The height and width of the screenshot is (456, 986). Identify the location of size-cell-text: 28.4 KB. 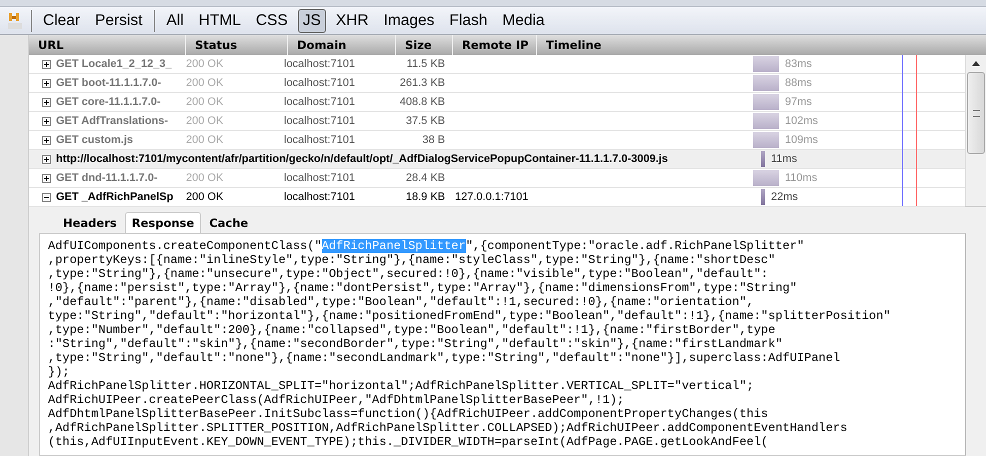
(424, 178).